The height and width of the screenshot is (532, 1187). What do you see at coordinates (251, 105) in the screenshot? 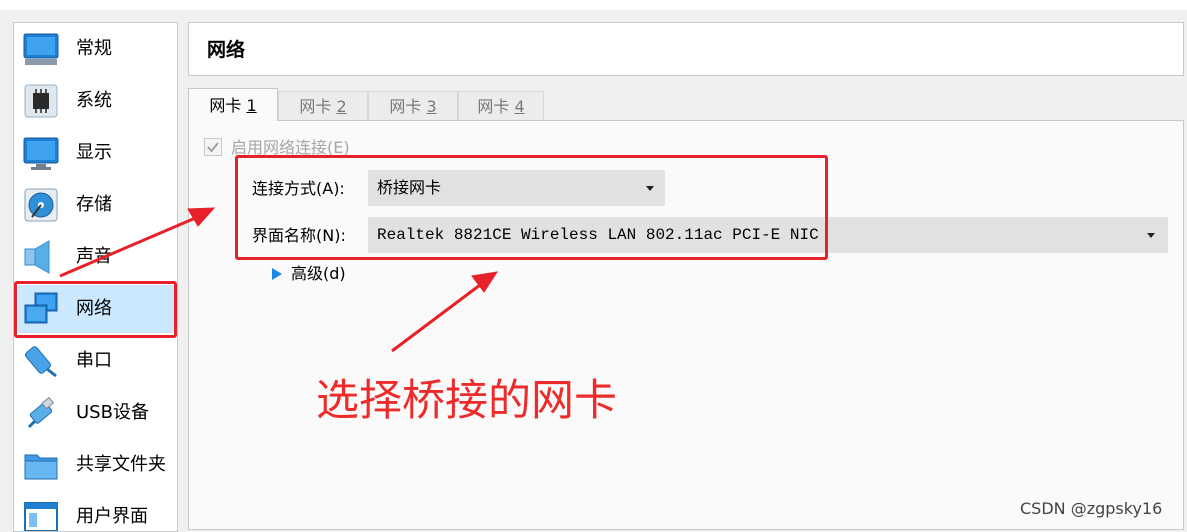
I see `tab-number: 1` at bounding box center [251, 105].